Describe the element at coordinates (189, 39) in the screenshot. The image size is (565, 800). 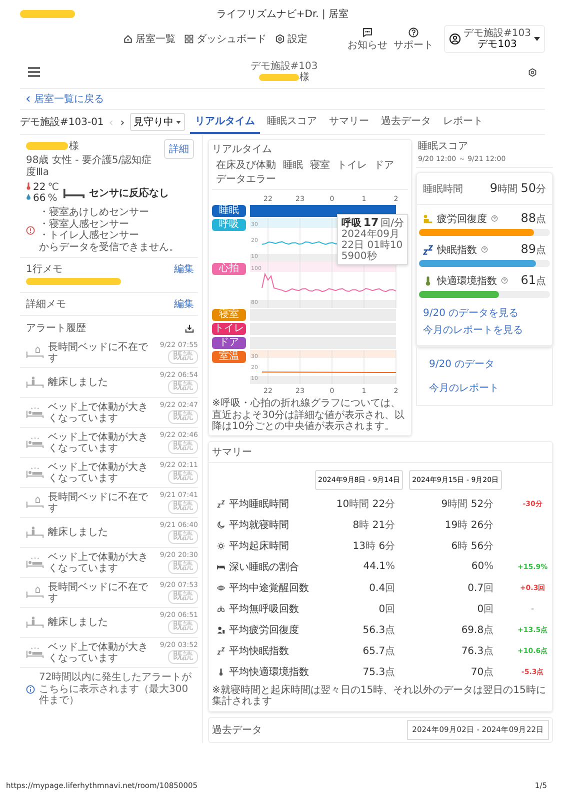
I see `grid-icon` at that location.